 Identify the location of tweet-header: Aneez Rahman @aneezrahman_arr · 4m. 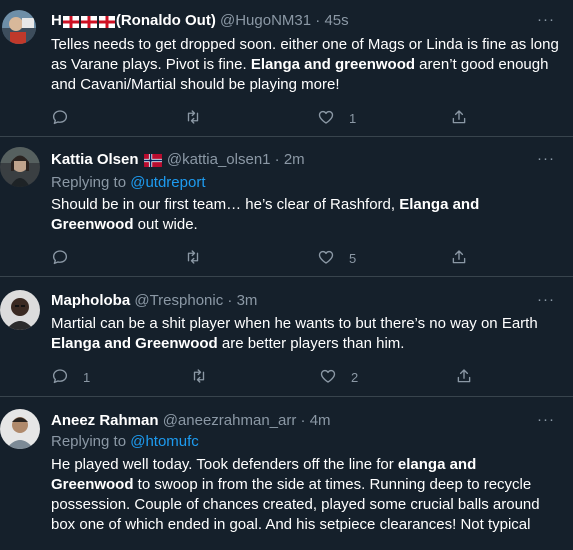
(191, 421).